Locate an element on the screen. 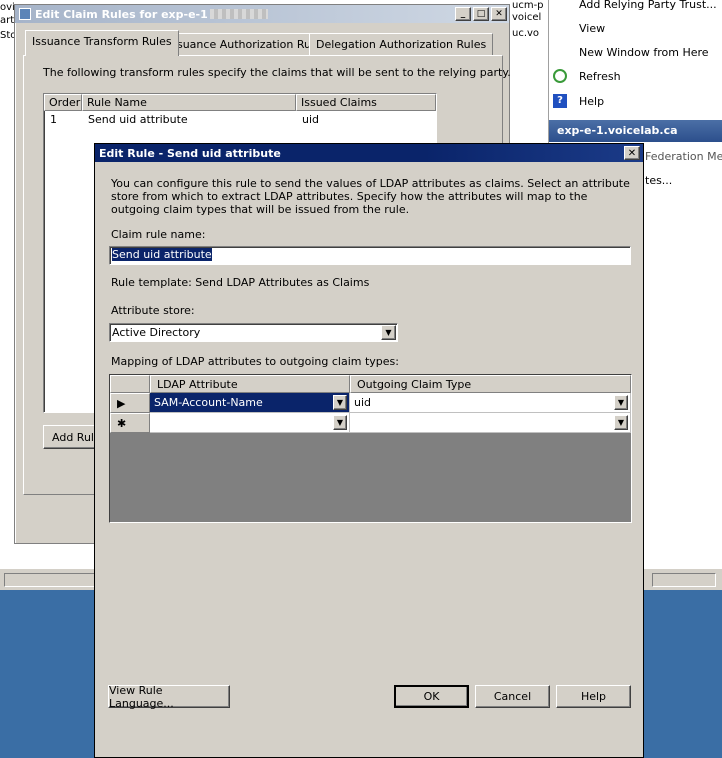  window-app-icon is located at coordinates (25, 14).